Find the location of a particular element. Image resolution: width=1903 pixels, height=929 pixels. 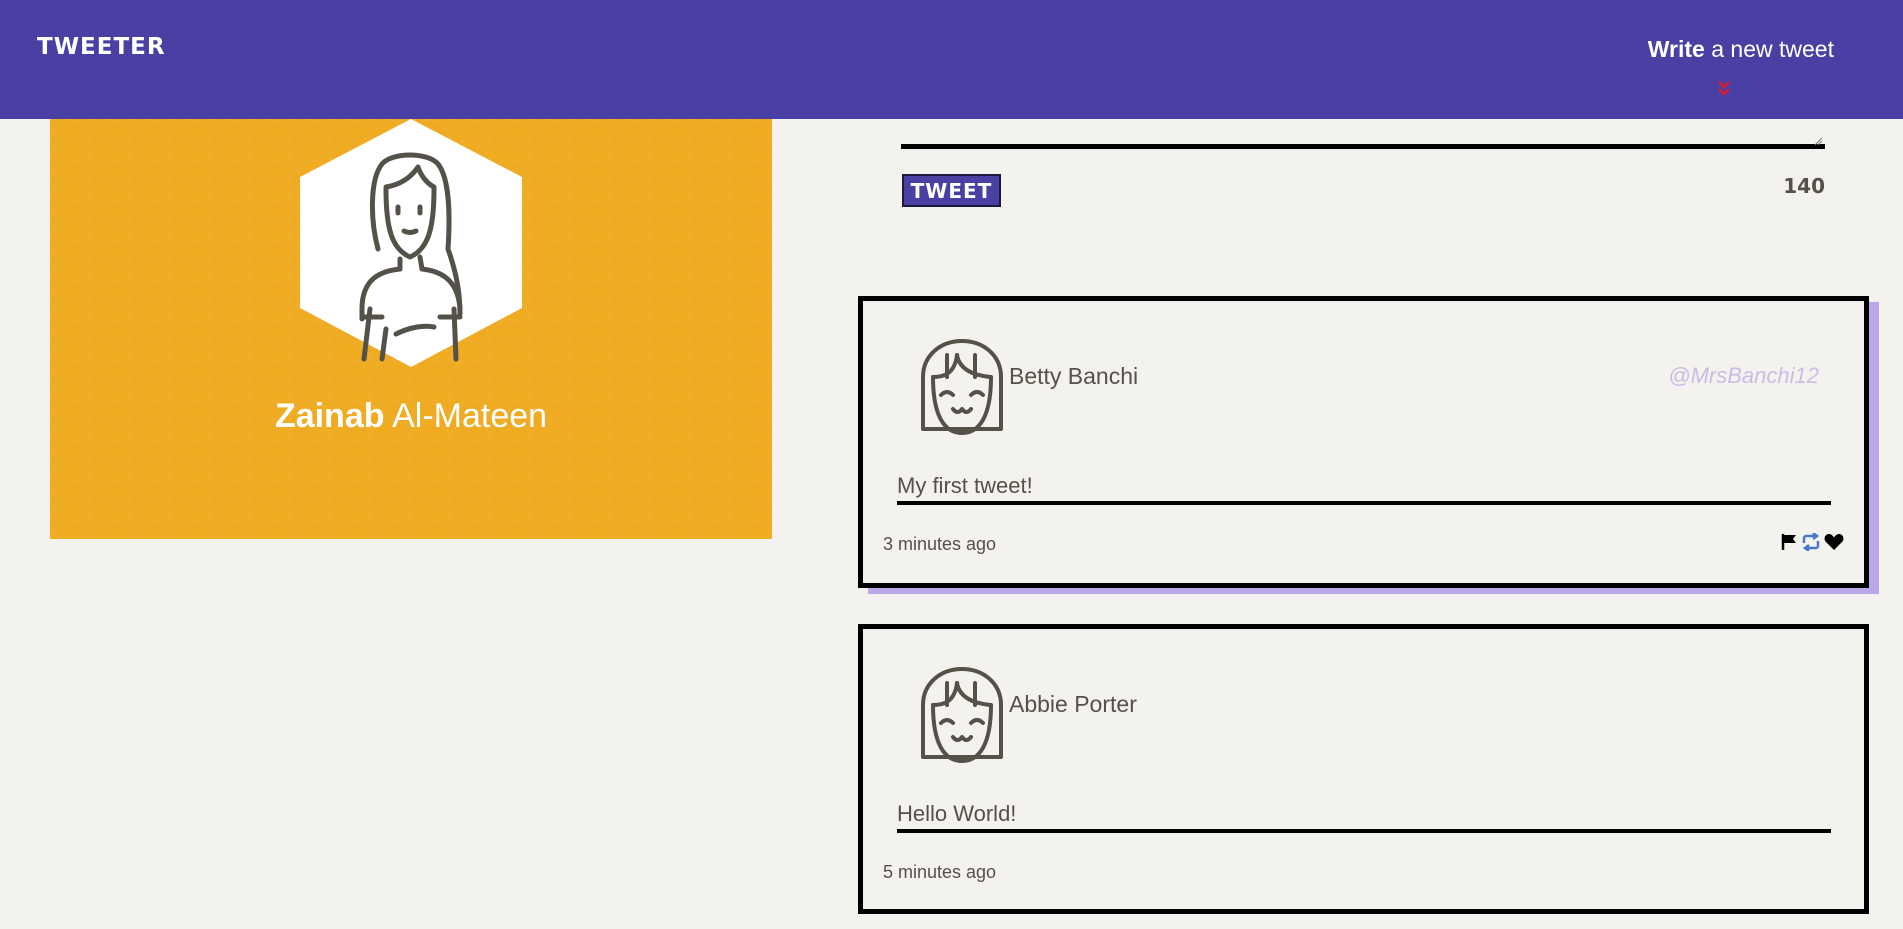

tweet-submit-button: TWEET is located at coordinates (951, 190).